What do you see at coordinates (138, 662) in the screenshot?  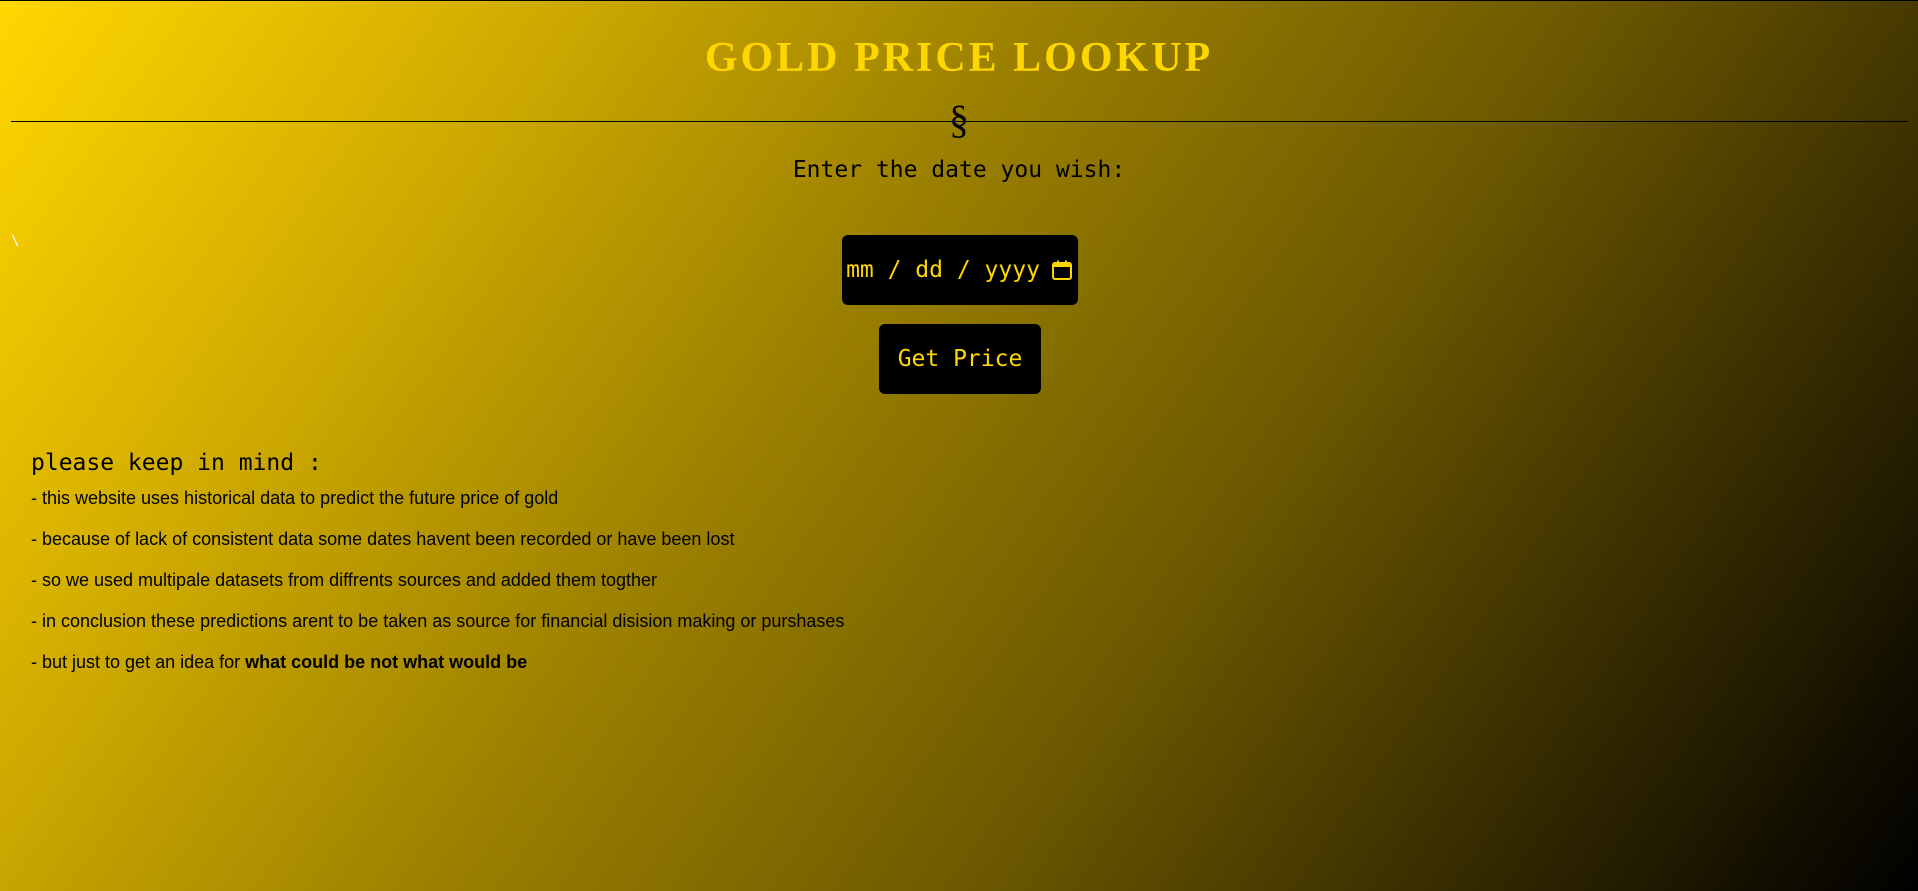 I see `notice-item-prefix: - but just to get an idea for` at bounding box center [138, 662].